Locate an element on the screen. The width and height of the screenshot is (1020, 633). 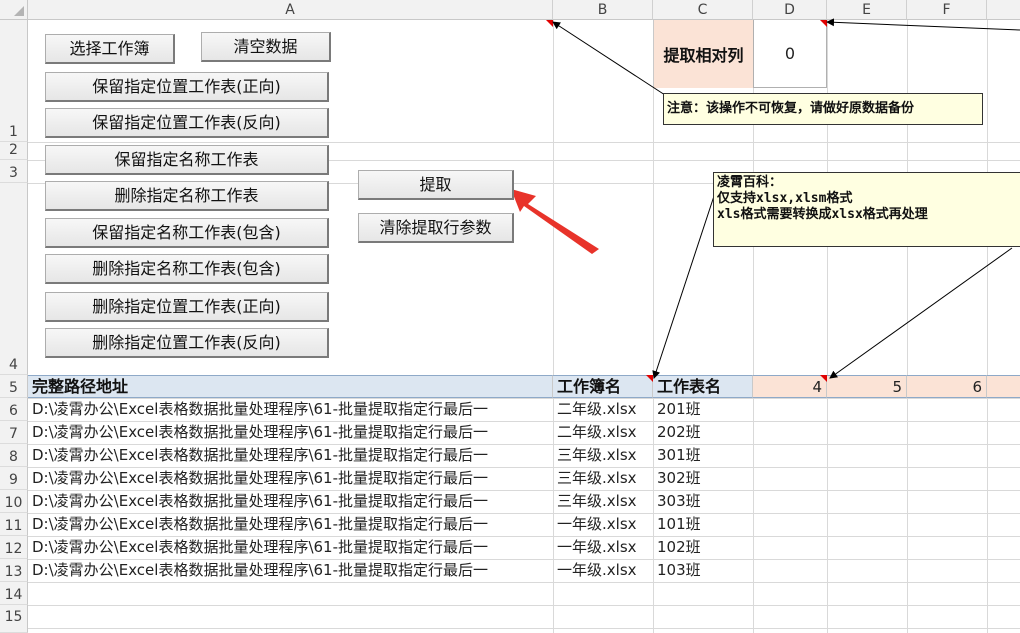
keep-position-sheets-forward-button: 保留指定位置工作表(正向) is located at coordinates (187, 87).